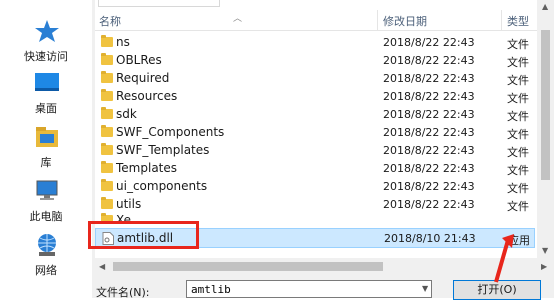 This screenshot has width=554, height=300. What do you see at coordinates (47, 137) in the screenshot?
I see `library-icon` at bounding box center [47, 137].